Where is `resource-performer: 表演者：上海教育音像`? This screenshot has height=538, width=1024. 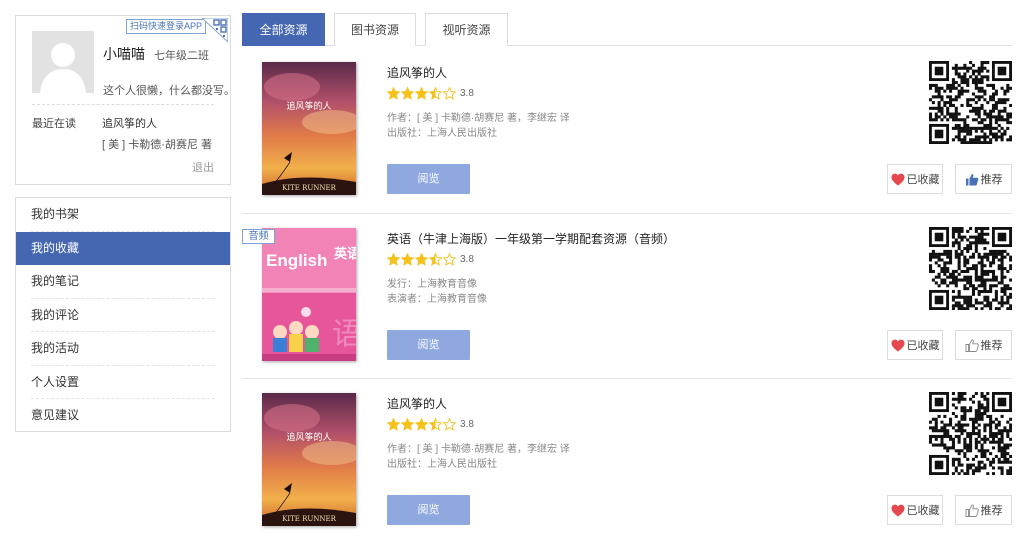
resource-performer: 表演者：上海教育音像 is located at coordinates (437, 299).